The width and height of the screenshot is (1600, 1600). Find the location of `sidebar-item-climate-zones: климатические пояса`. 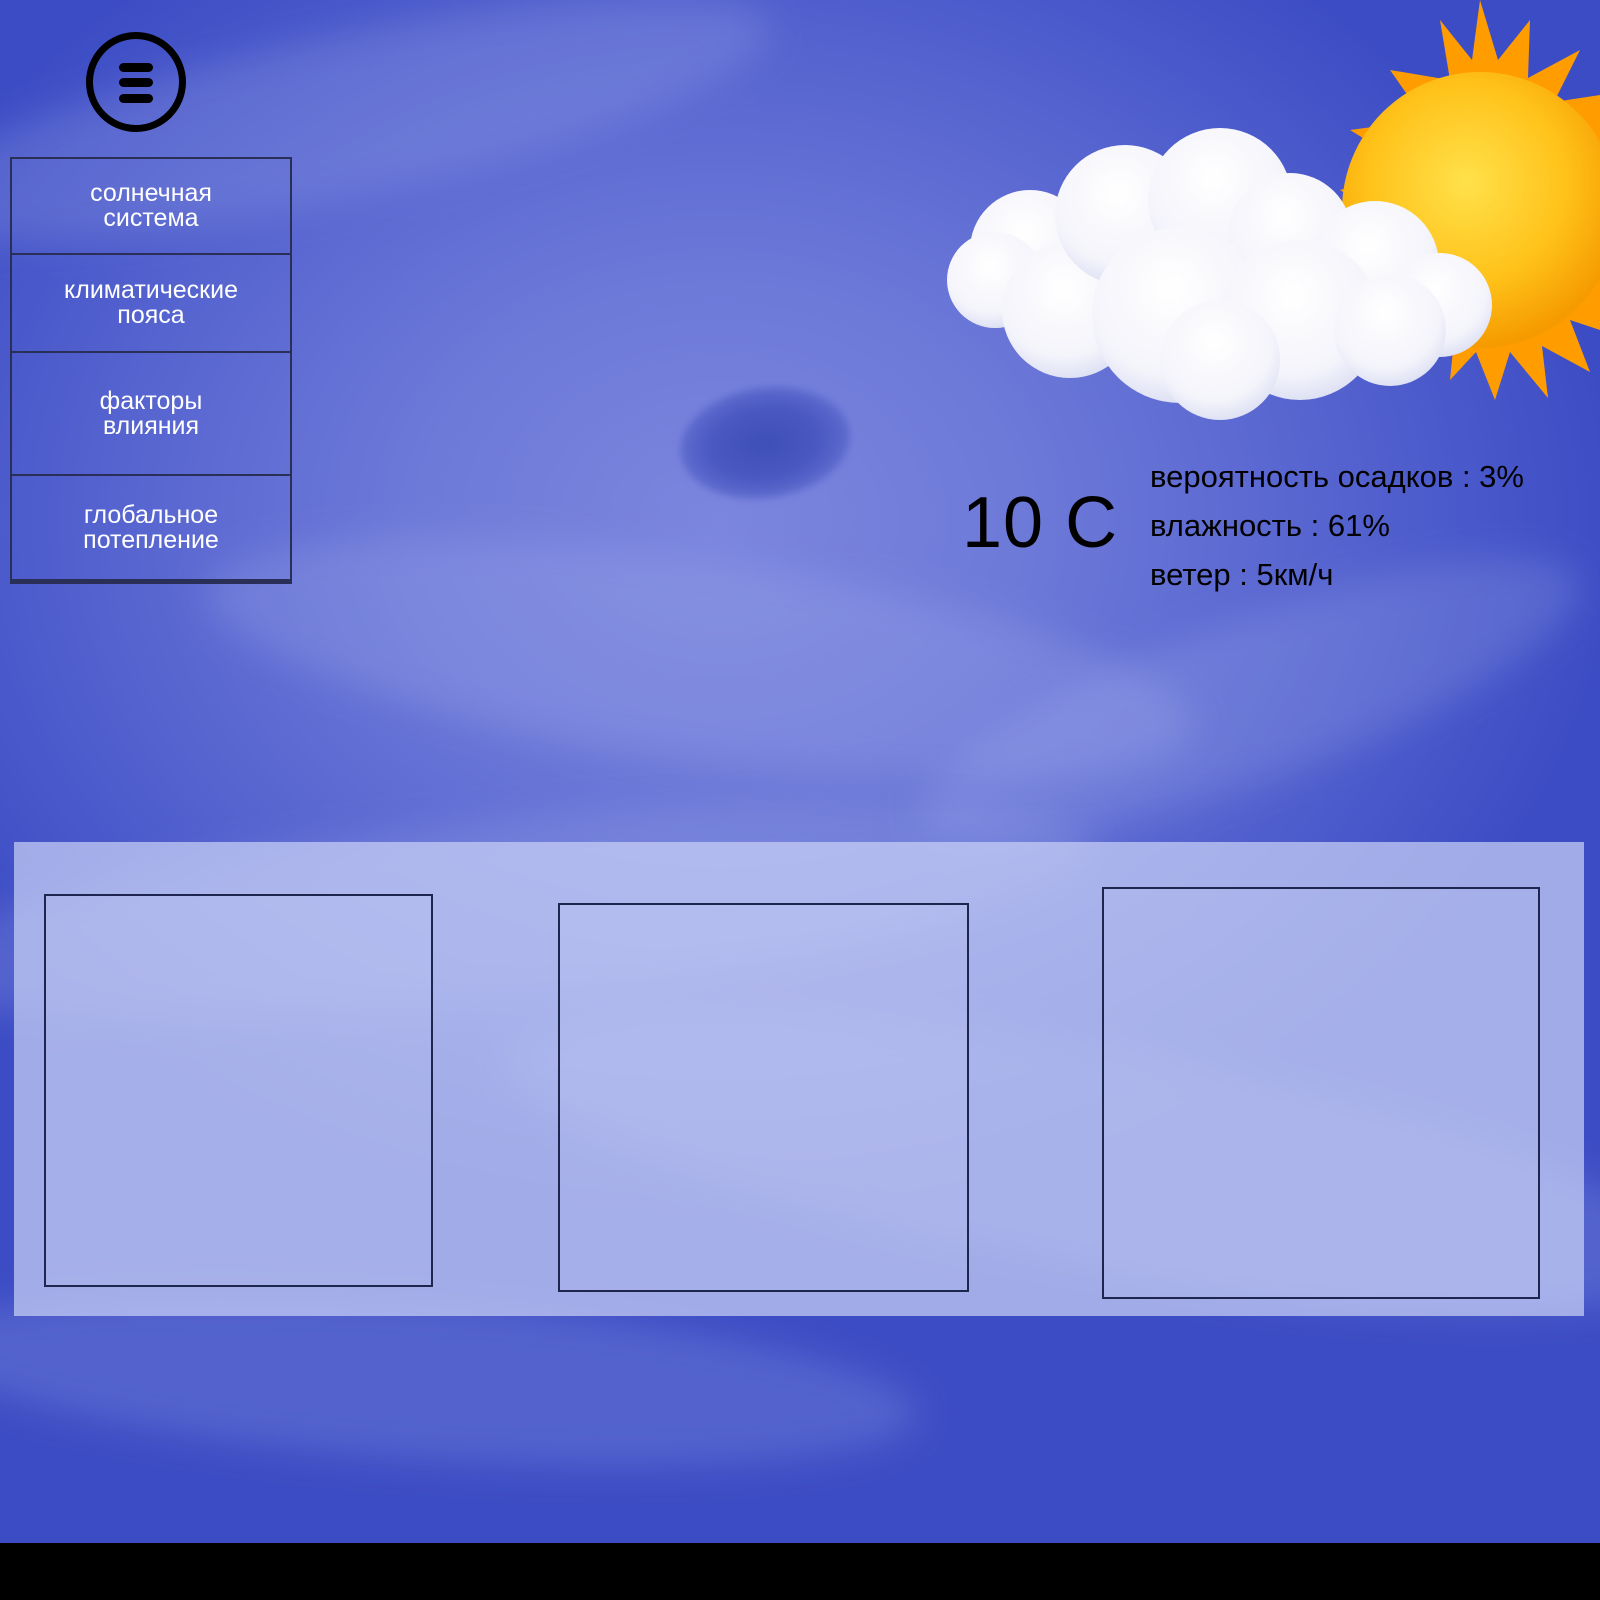

sidebar-item-climate-zones: климатические пояса is located at coordinates (151, 304).